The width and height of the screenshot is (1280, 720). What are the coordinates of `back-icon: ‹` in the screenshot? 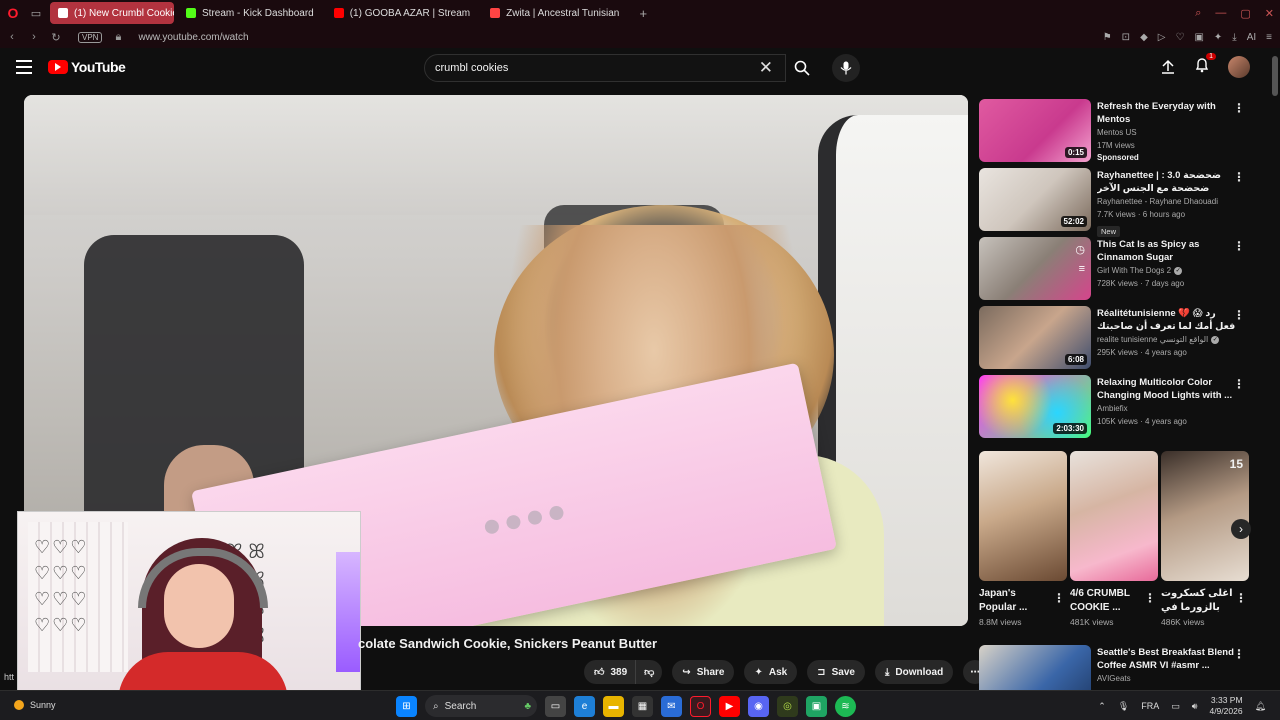 It's located at (12, 37).